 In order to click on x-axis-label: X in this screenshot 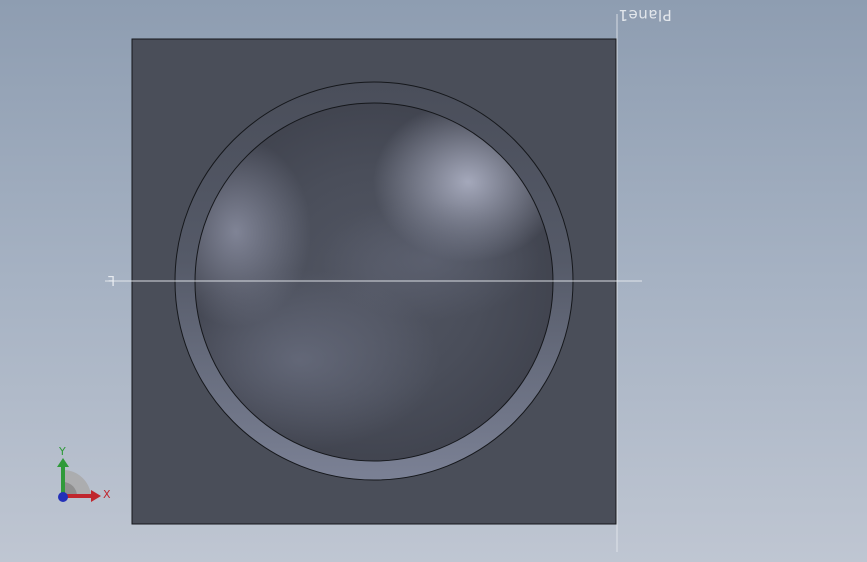, I will do `click(107, 494)`.